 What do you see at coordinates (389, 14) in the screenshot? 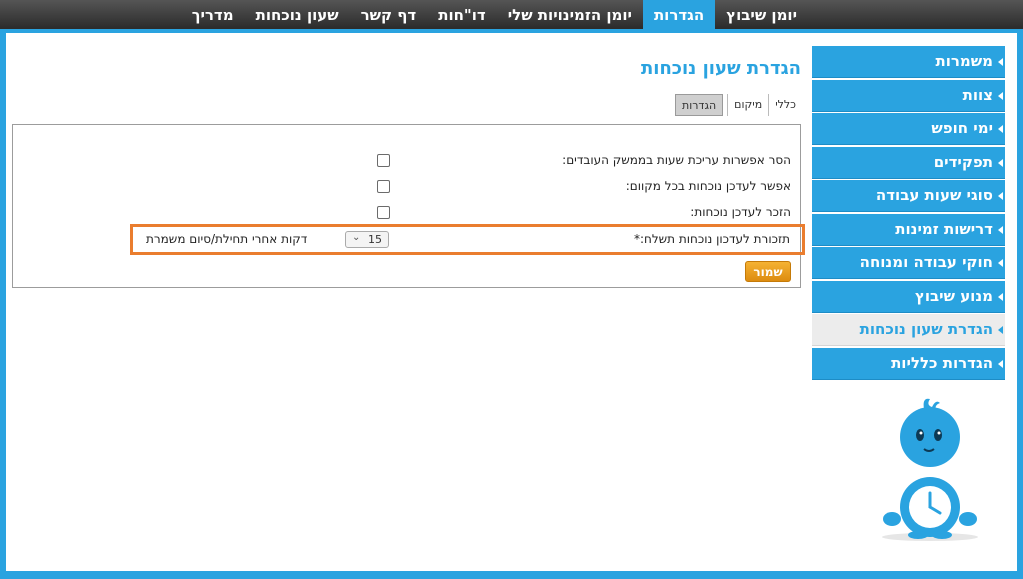
I see `nav-item-contacts: דף קשר` at bounding box center [389, 14].